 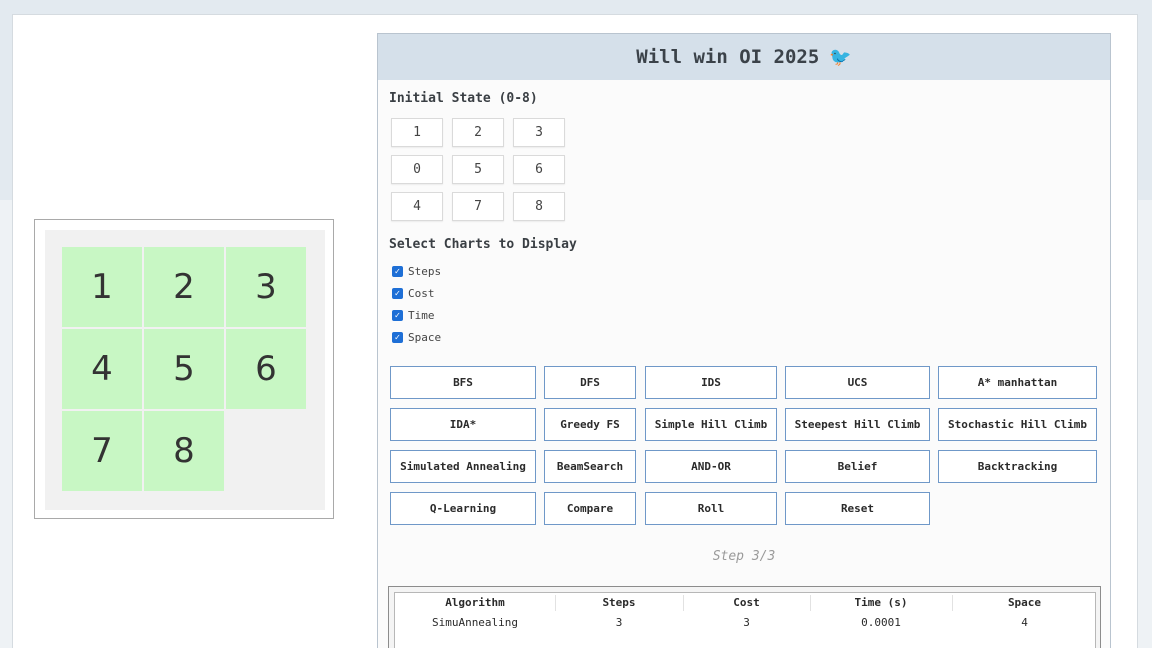 I want to click on table-header-cell: Cost, so click(x=746, y=602).